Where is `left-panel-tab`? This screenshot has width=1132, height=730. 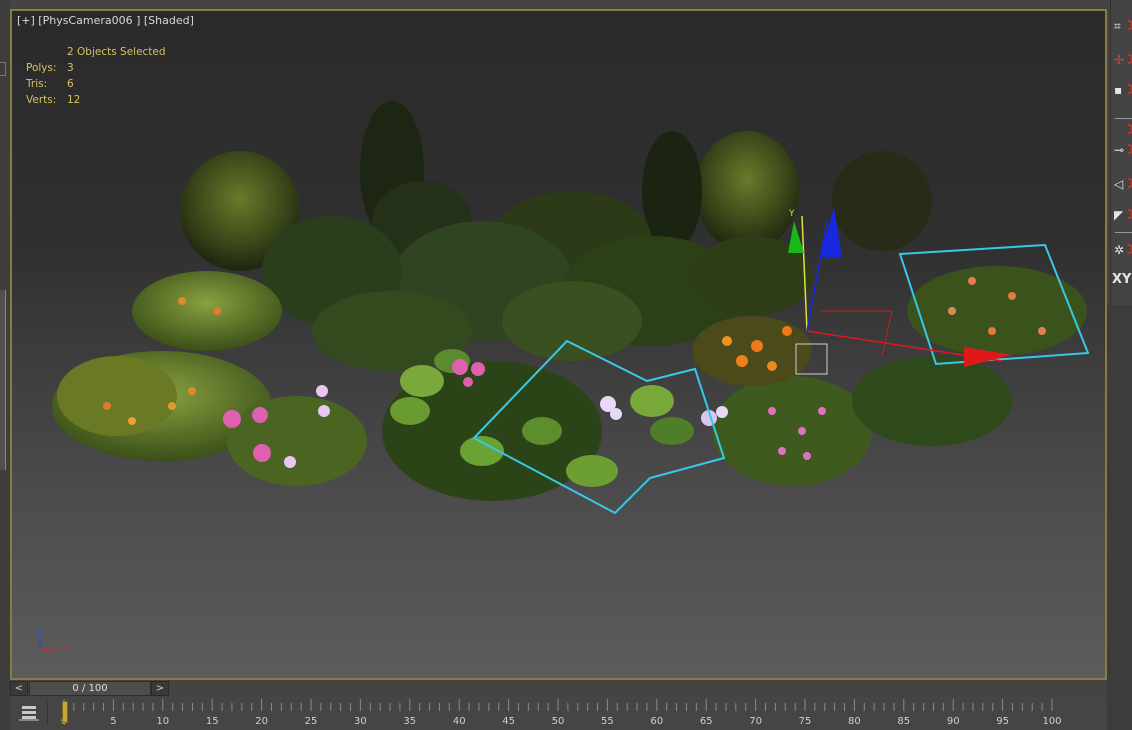 left-panel-tab is located at coordinates (3, 69).